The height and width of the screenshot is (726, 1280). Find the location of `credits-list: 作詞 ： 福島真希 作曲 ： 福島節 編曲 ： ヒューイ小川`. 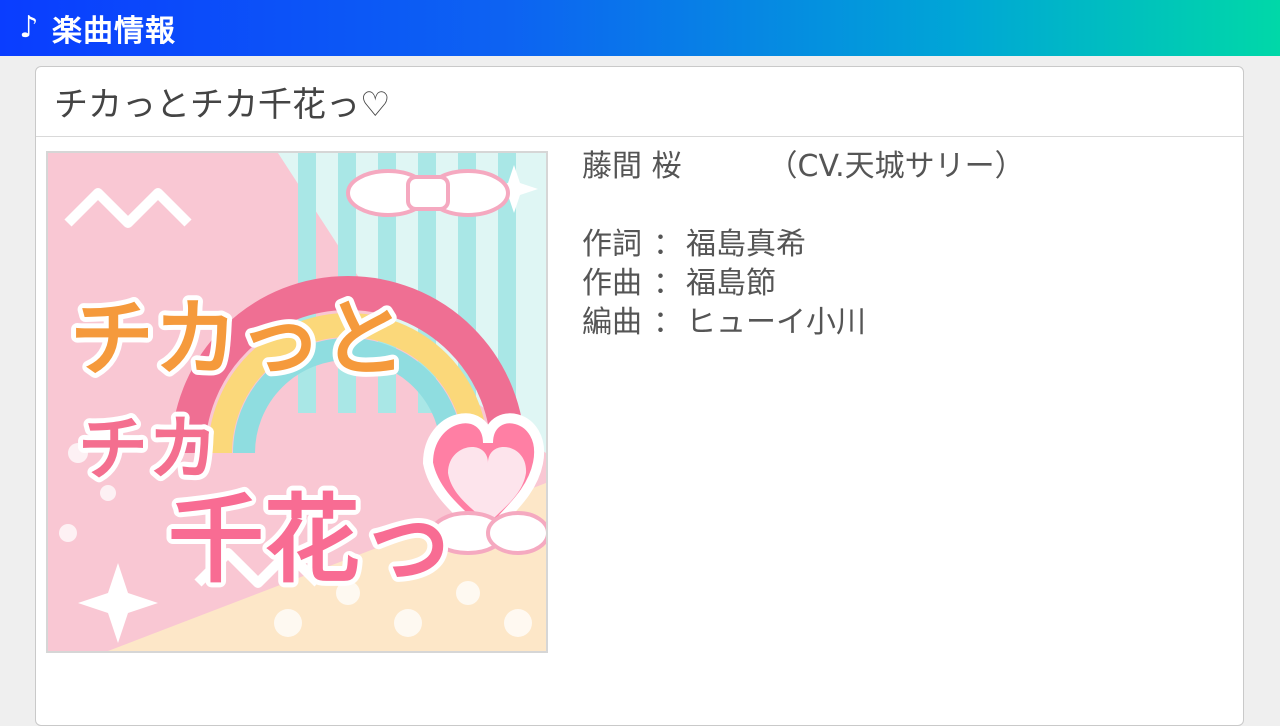

credits-list: 作詞 ： 福島真希 作曲 ： 福島節 編曲 ： ヒューイ小川 is located at coordinates (803, 283).